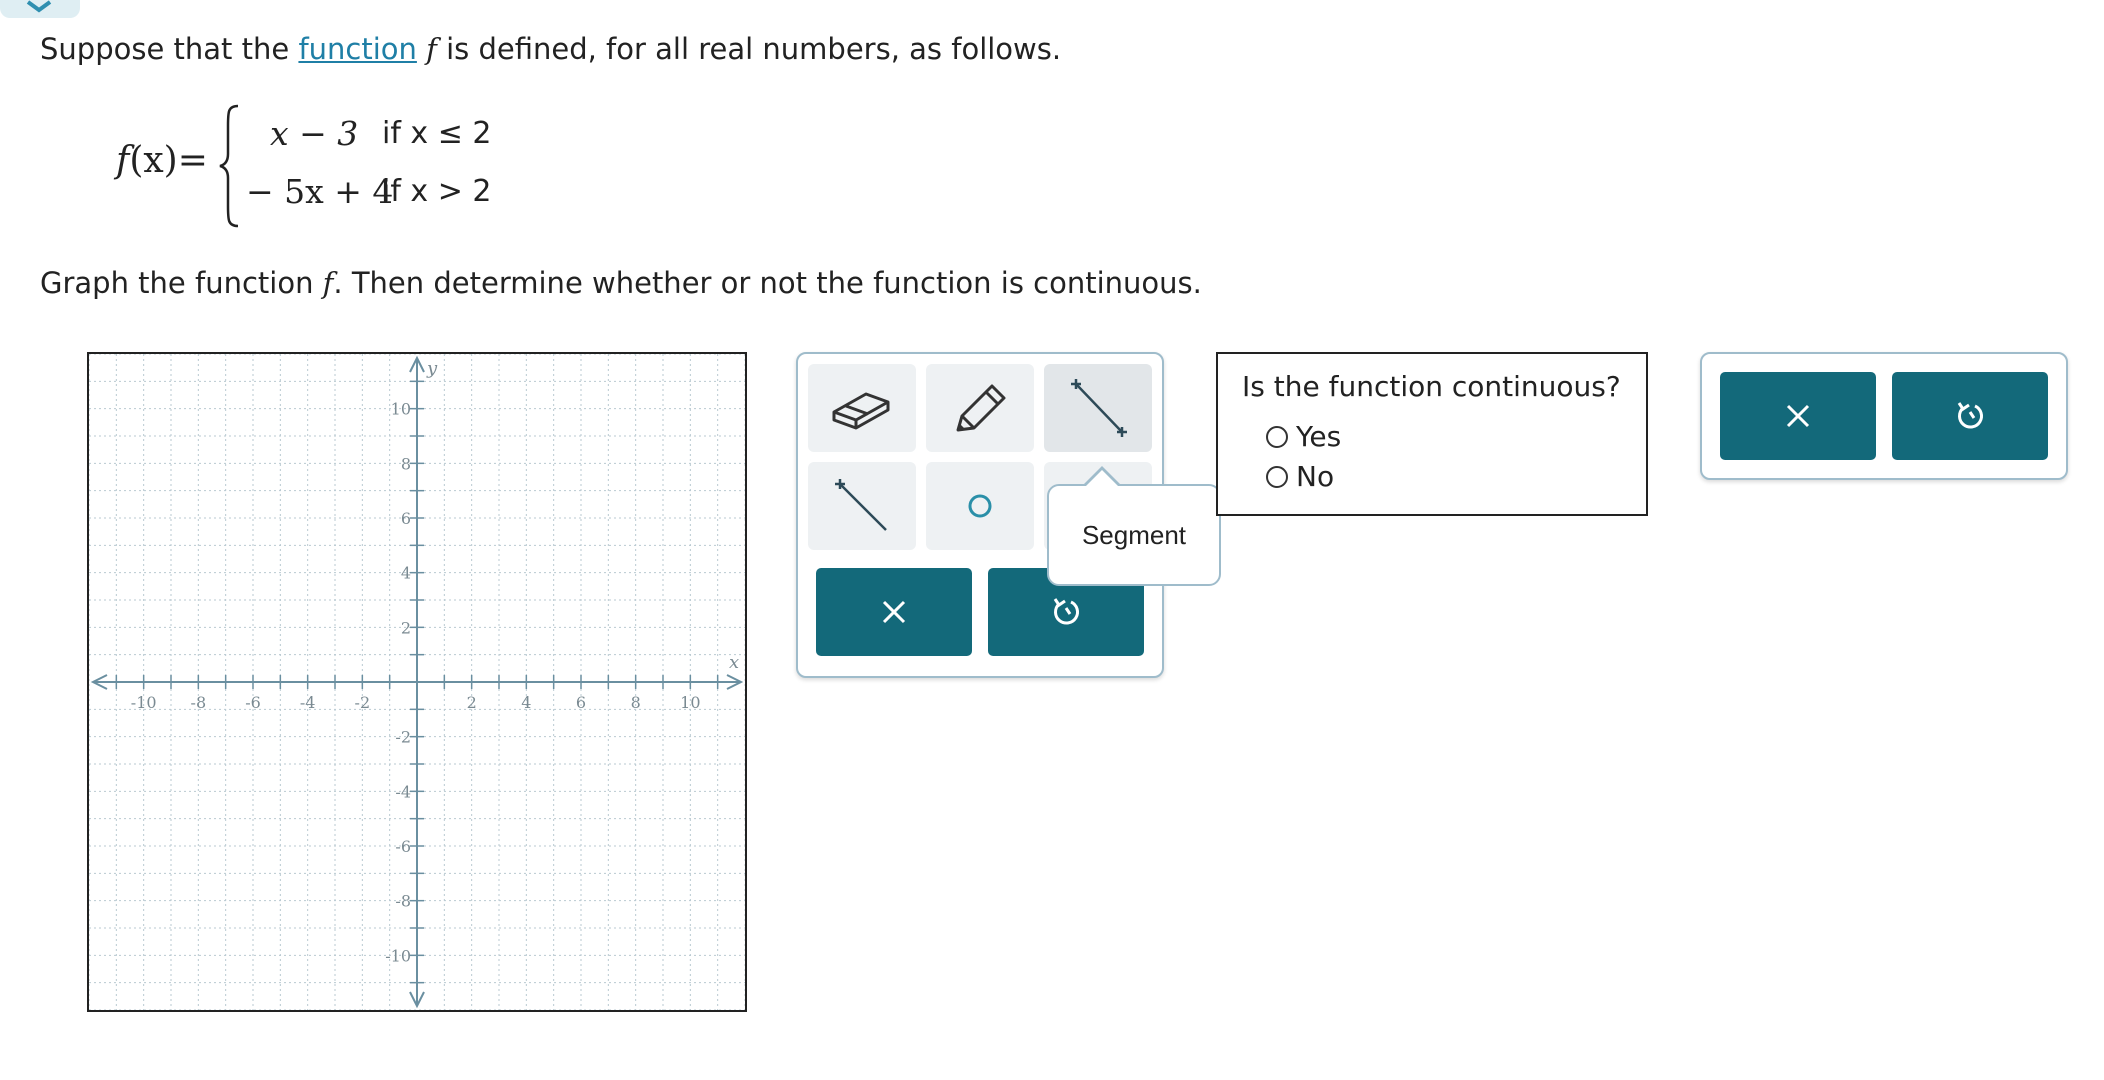 The height and width of the screenshot is (1080, 2104). Describe the element at coordinates (1315, 476) in the screenshot. I see `option-no-label: No` at that location.